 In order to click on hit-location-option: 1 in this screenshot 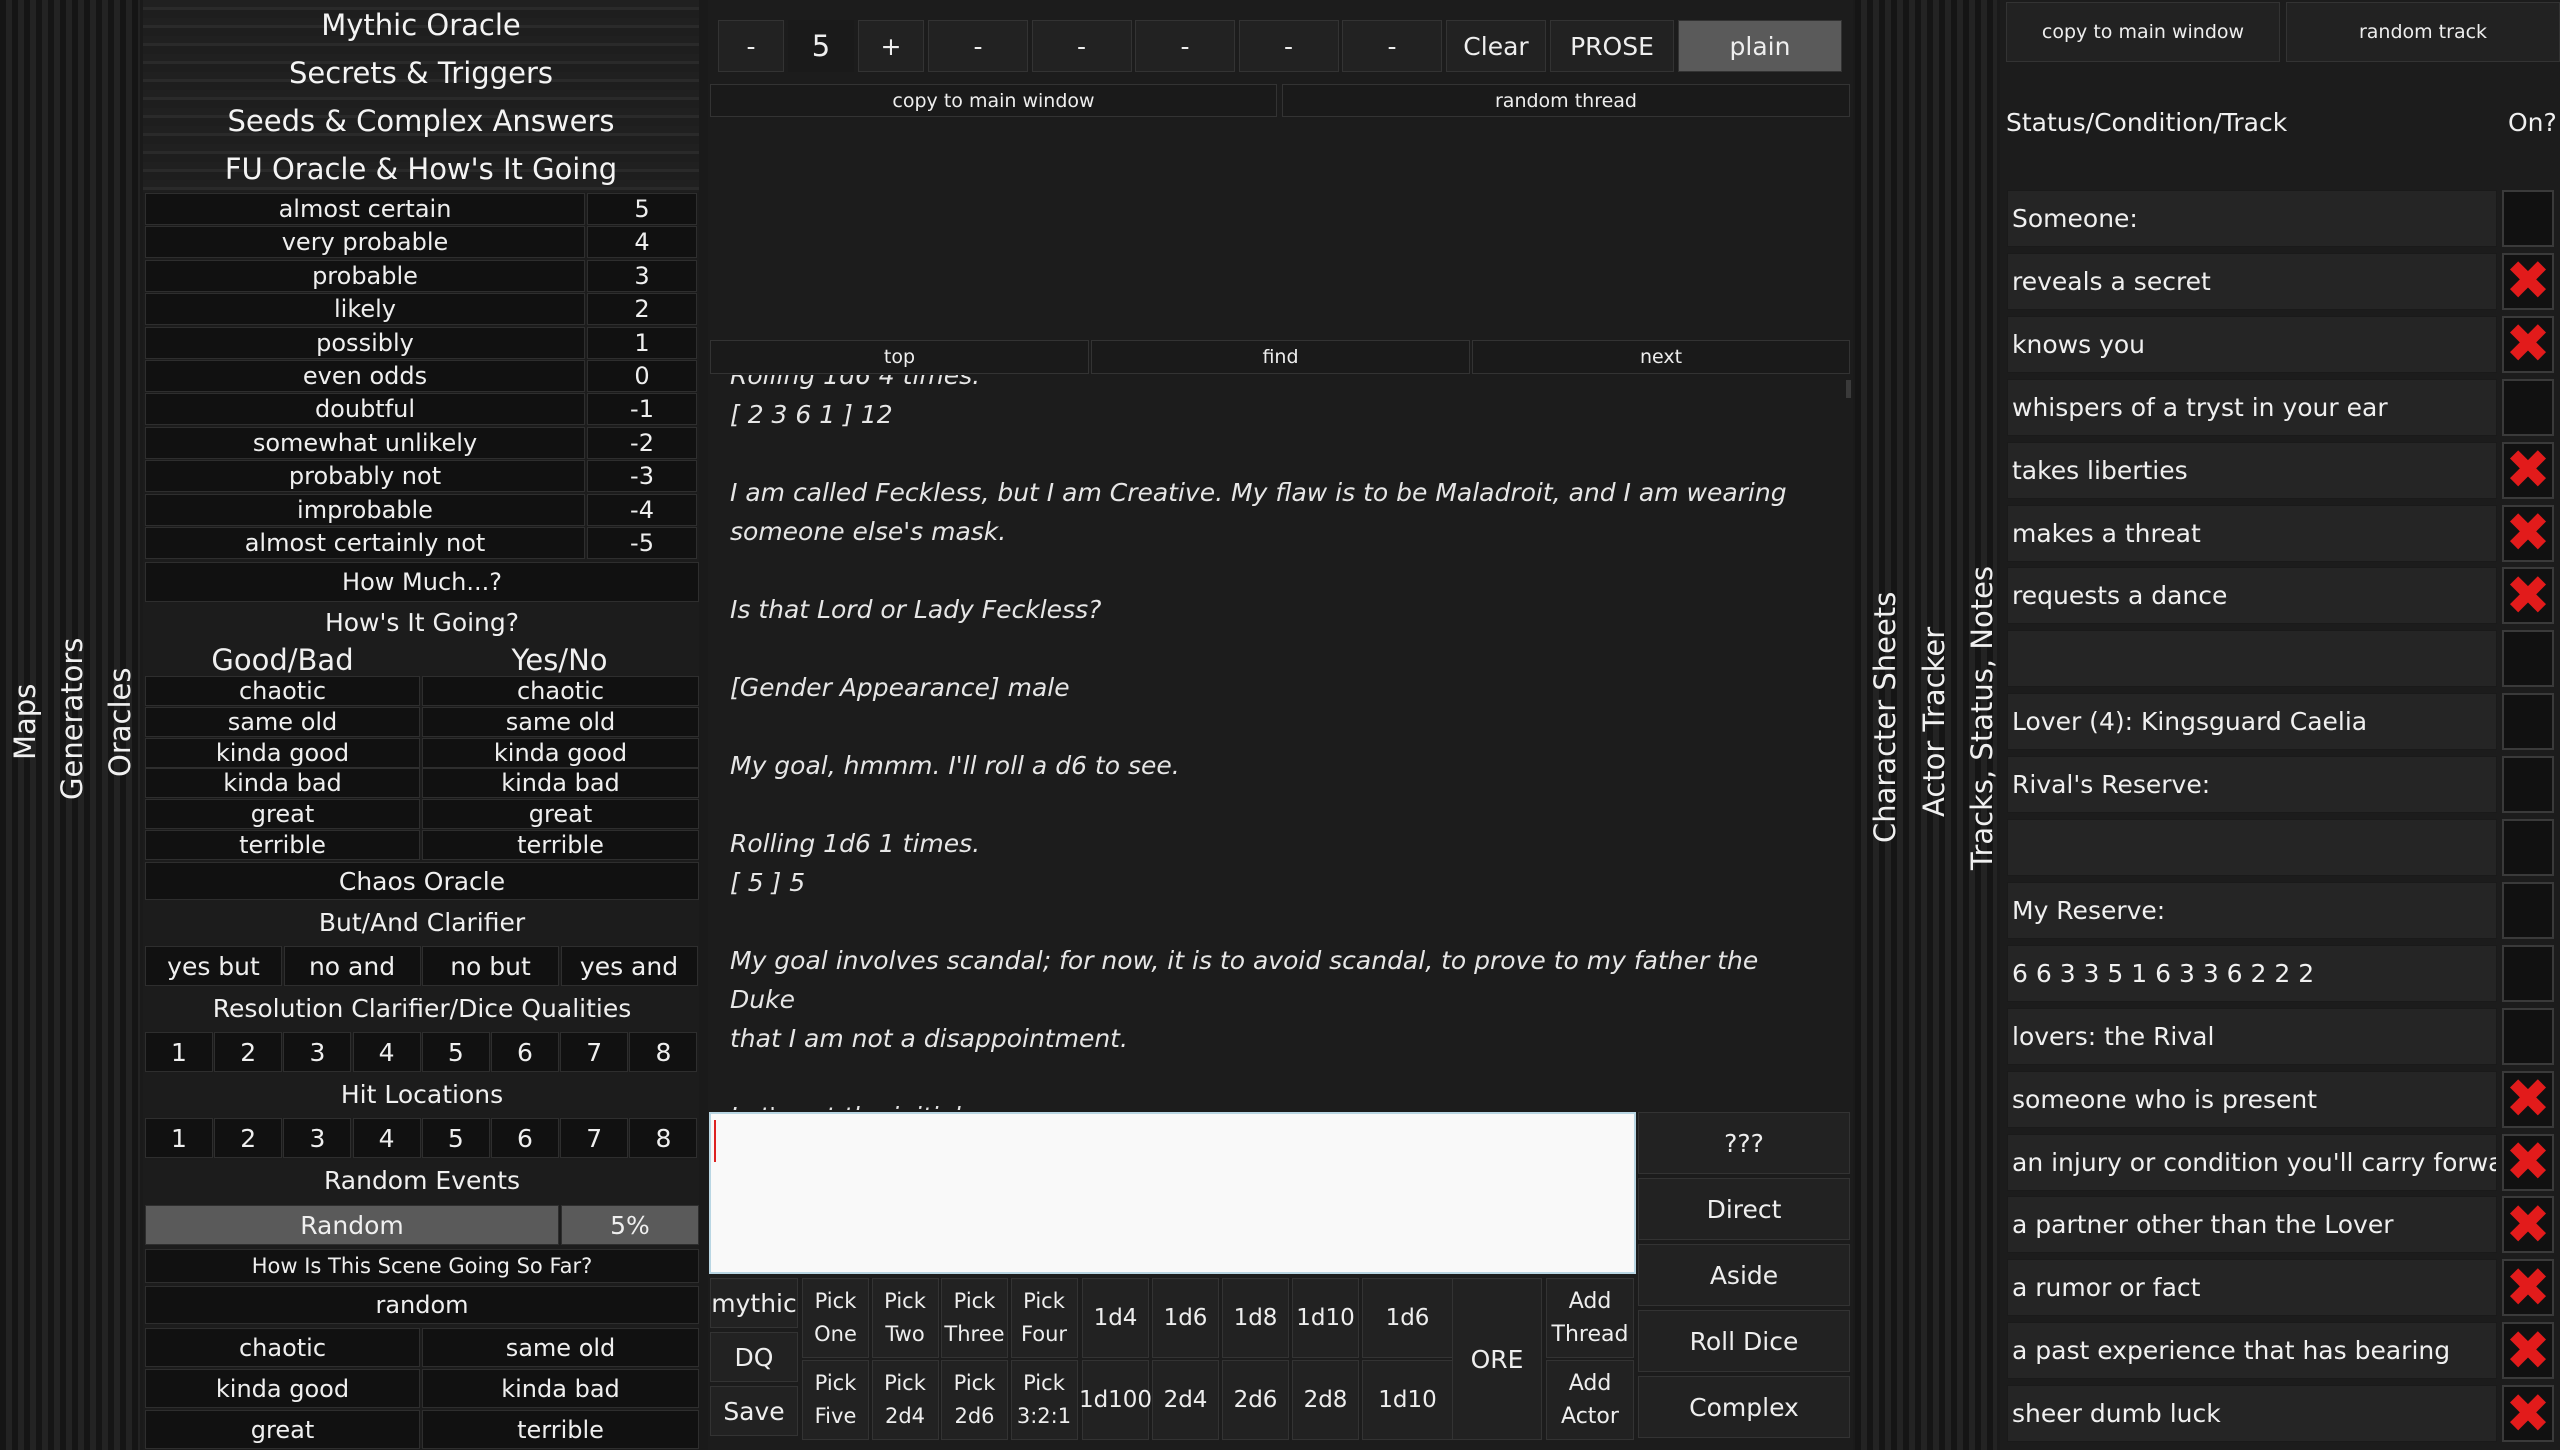, I will do `click(179, 1138)`.